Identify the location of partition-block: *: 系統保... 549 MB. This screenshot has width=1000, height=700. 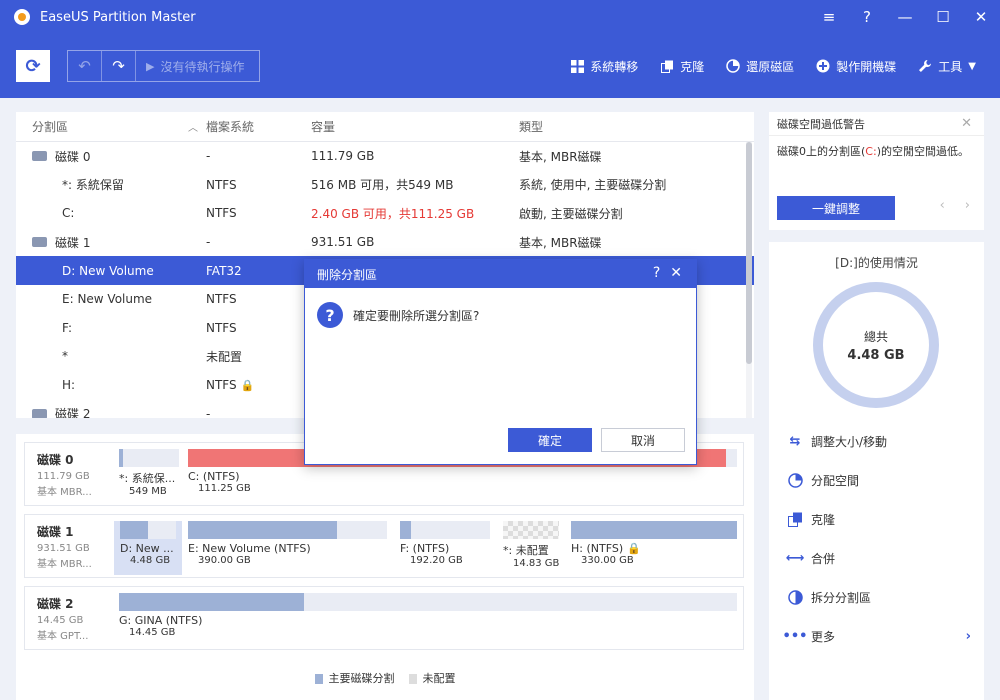
(149, 476).